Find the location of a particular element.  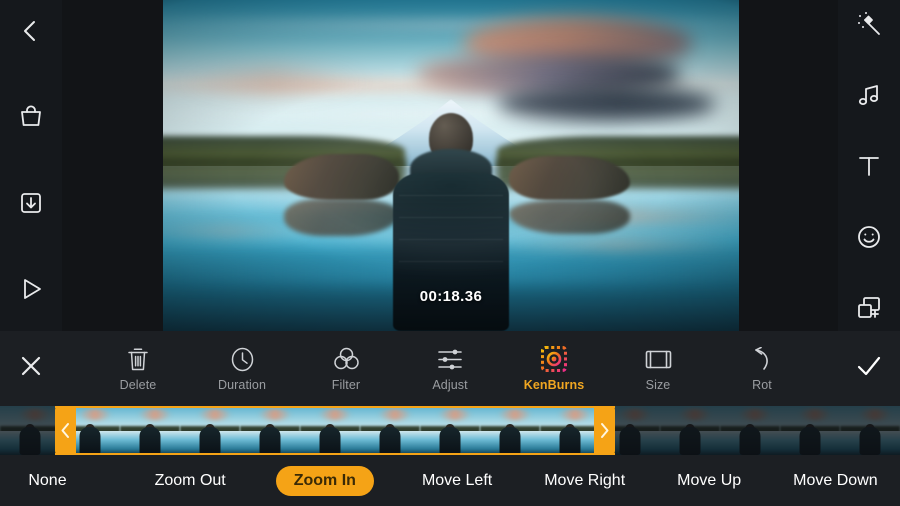

tool-delete: Delete is located at coordinates (138, 369).